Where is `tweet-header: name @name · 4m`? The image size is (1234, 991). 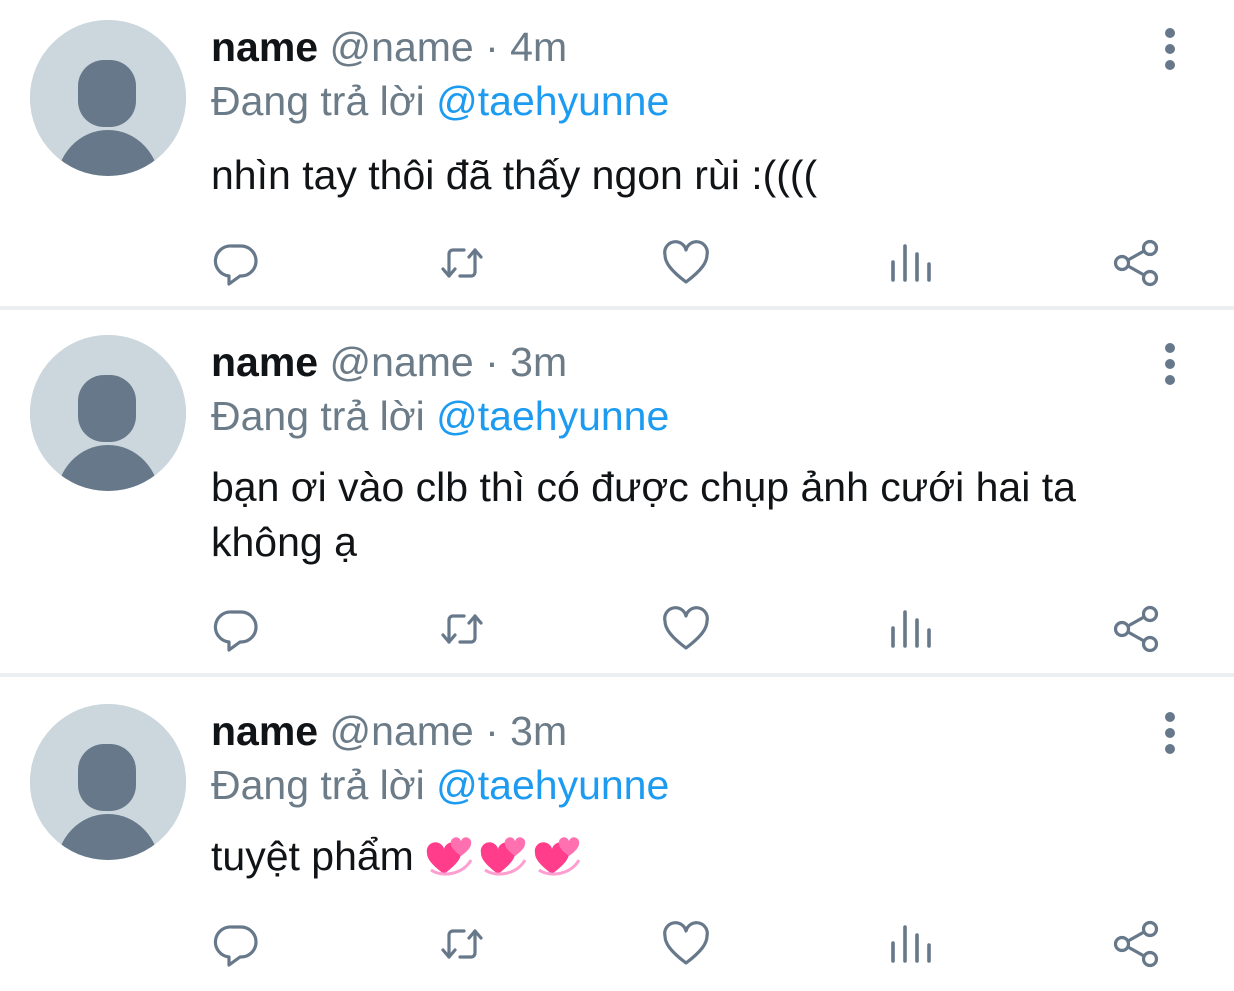
tweet-header: name @name · 4m is located at coordinates (389, 47).